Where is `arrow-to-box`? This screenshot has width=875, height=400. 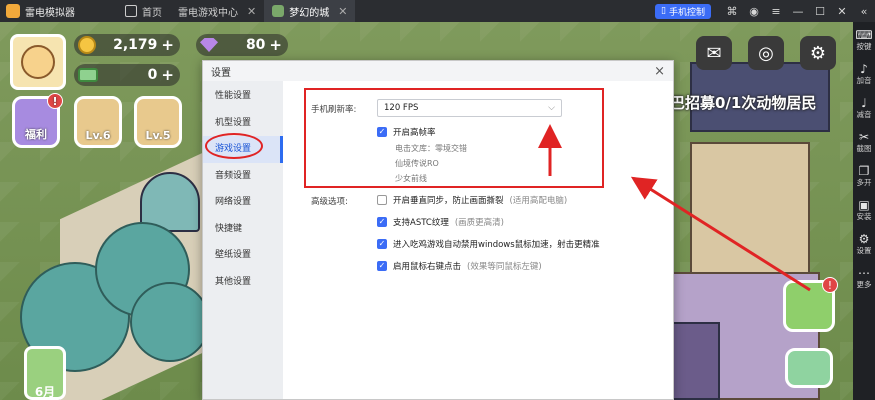 arrow-to-box is located at coordinates (720, 234).